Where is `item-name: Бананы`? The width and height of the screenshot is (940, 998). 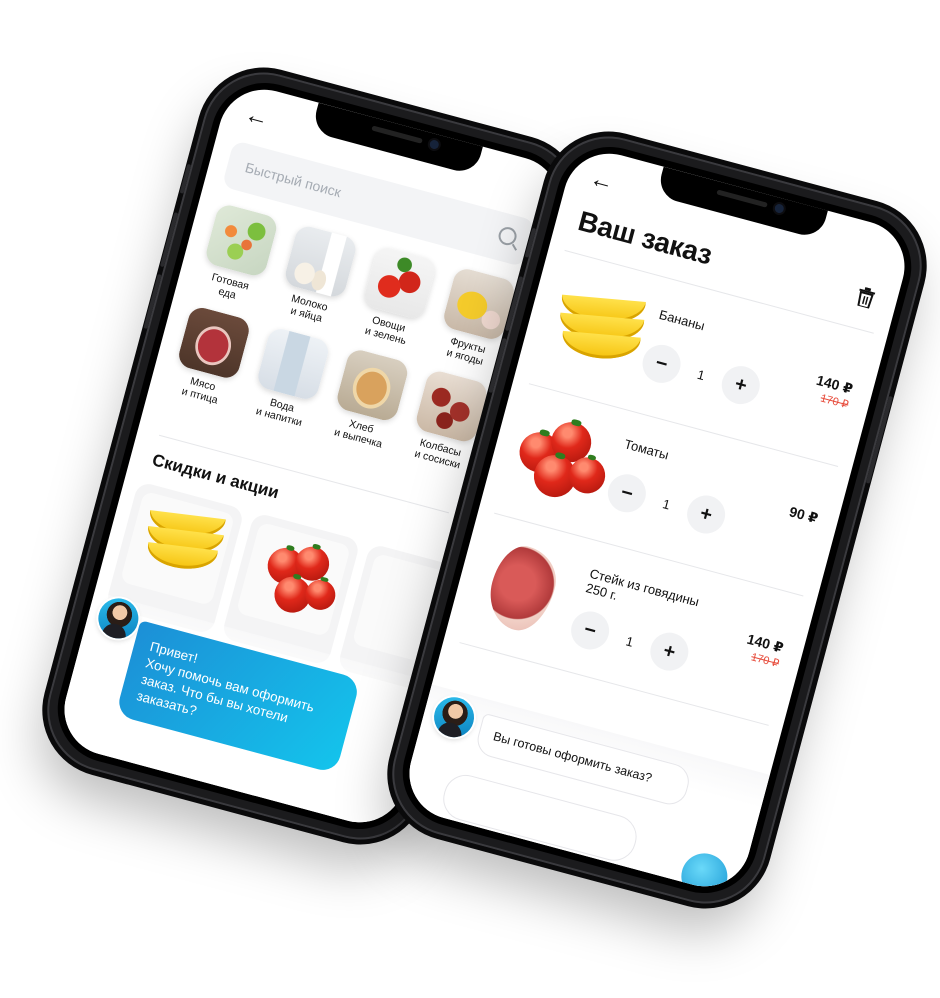 item-name: Бананы is located at coordinates (682, 320).